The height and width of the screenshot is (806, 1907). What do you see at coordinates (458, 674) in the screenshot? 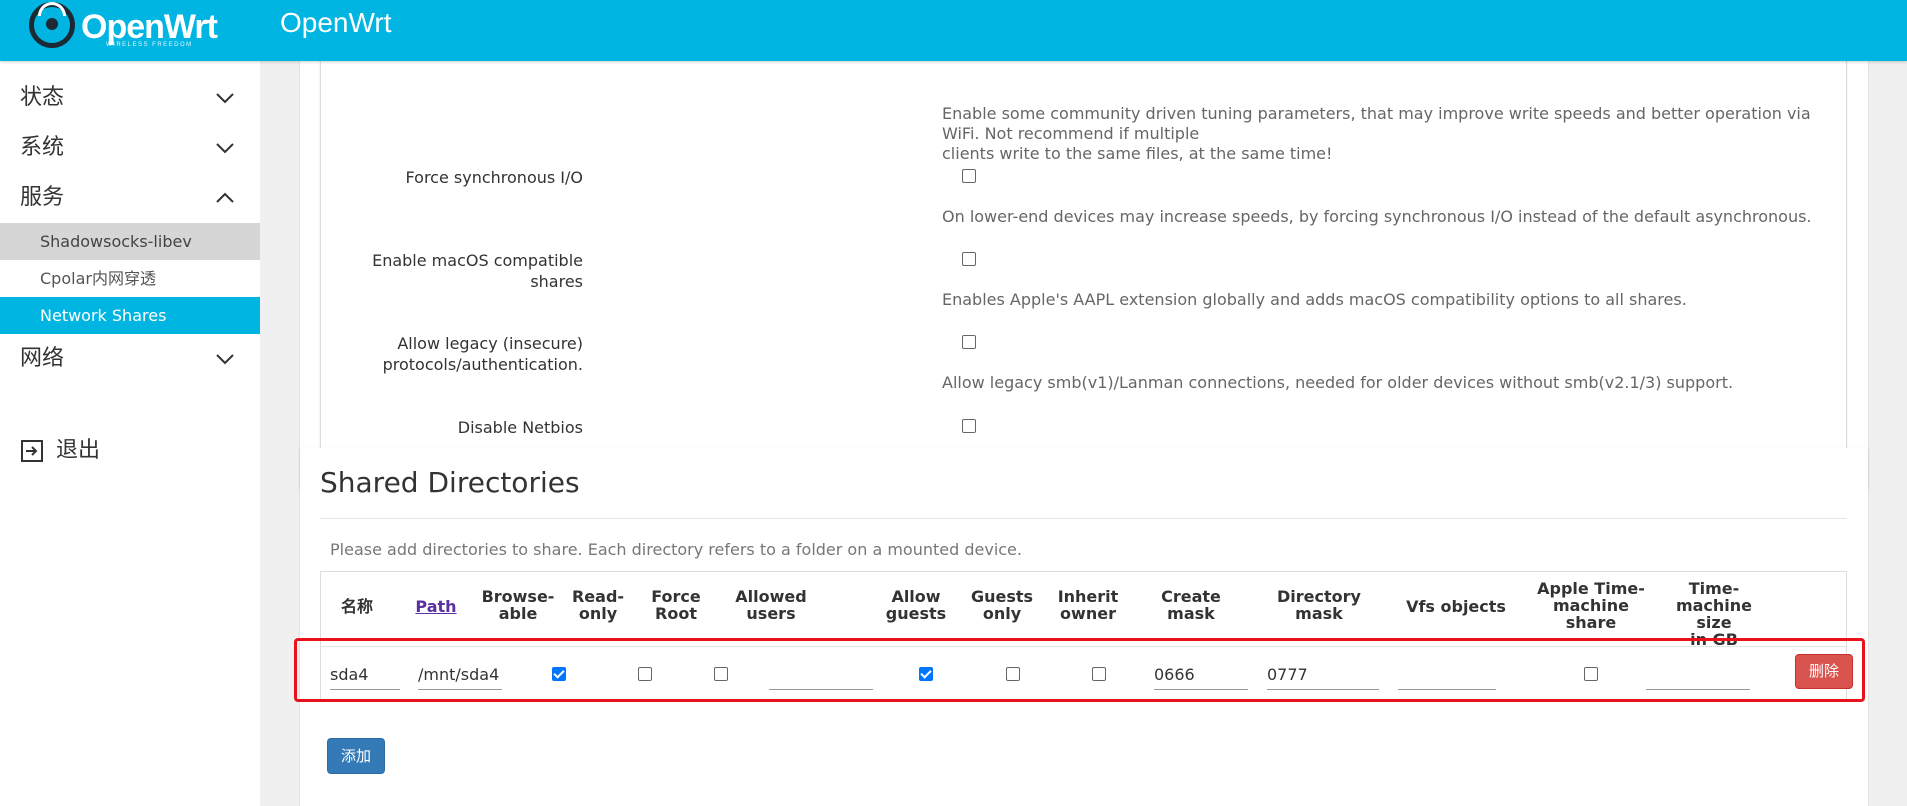
I see `share-path-input: /mnt/sda4` at bounding box center [458, 674].